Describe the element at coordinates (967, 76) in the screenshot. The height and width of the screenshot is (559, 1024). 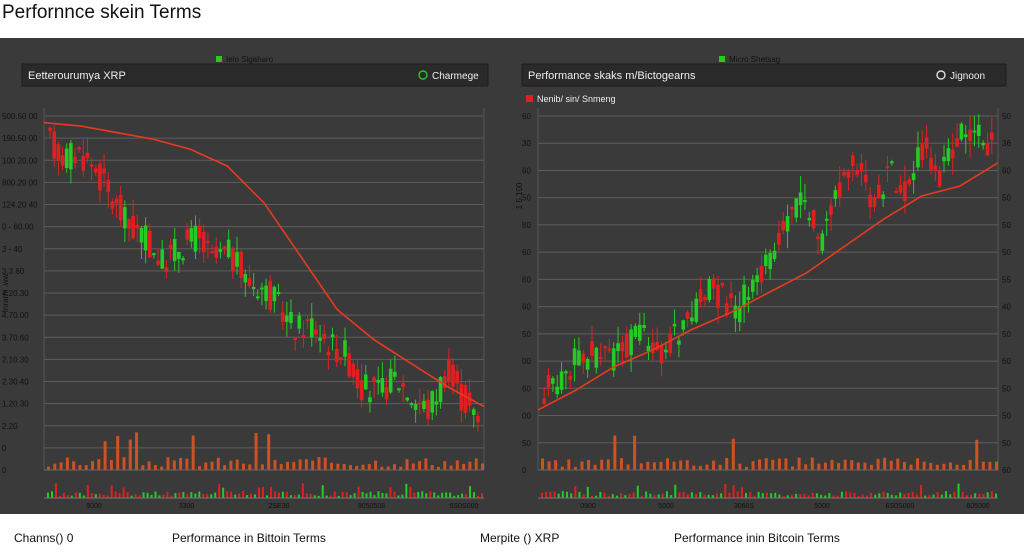
I see `chart-header-right-label: Jignoon` at that location.